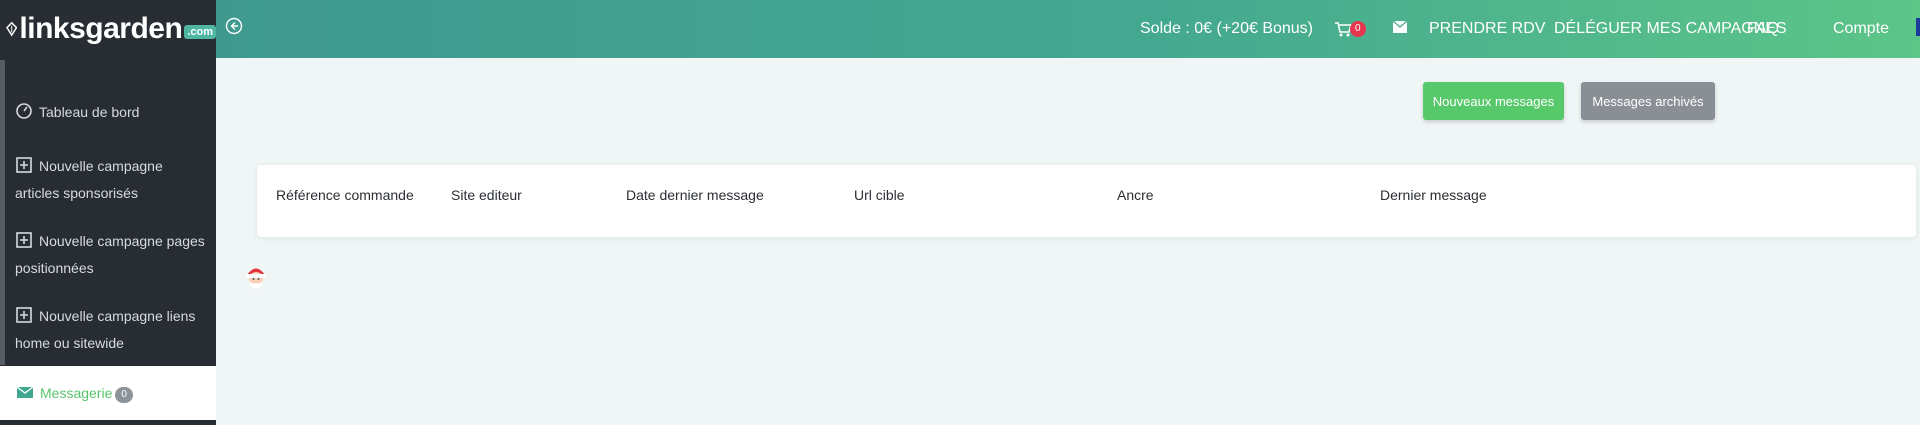  I want to click on column-header-order-ref: Référence commande, so click(345, 195).